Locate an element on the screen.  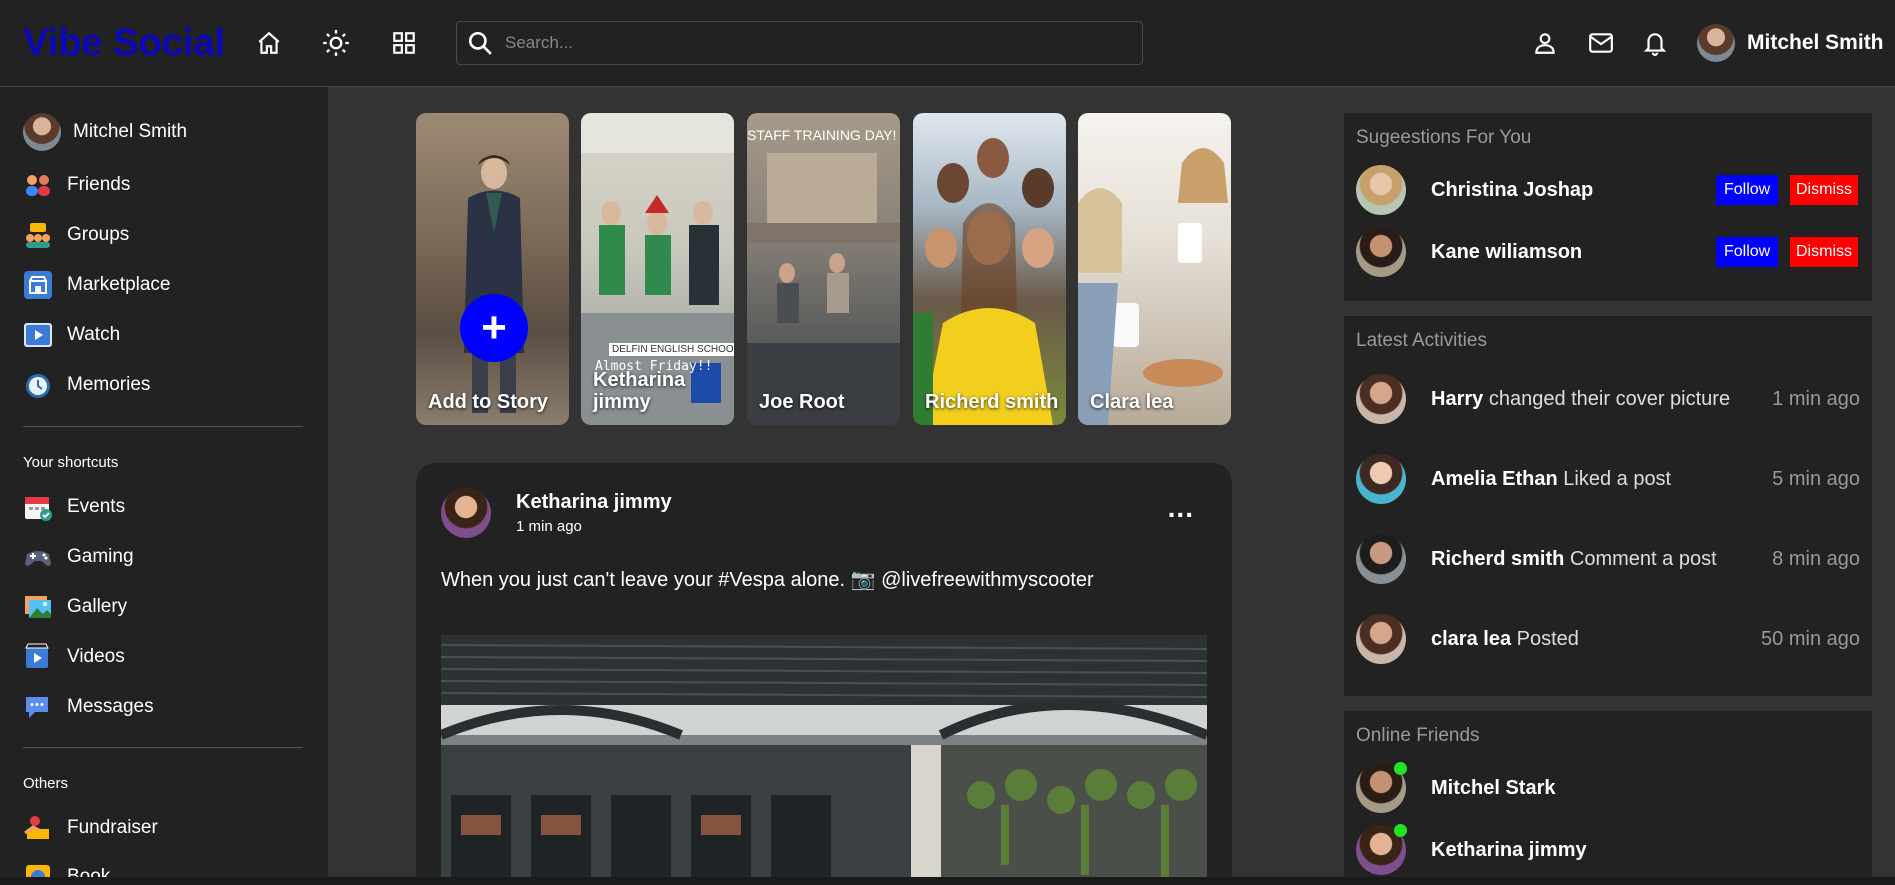
groups-icon is located at coordinates (38, 235).